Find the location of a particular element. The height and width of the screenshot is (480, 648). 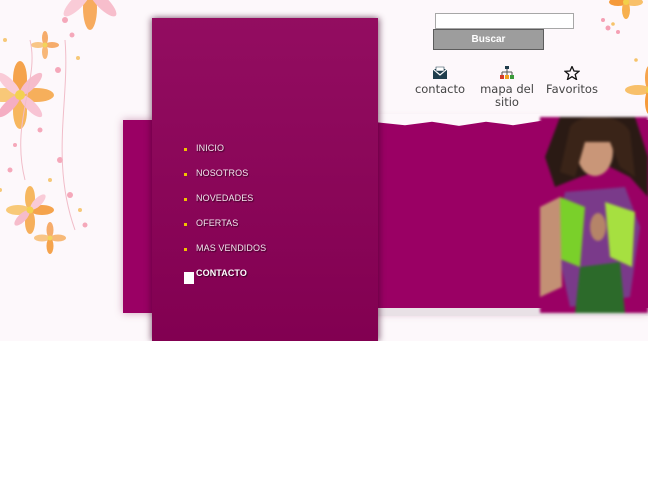

nav-item-label: NOVEDADES is located at coordinates (224, 198).